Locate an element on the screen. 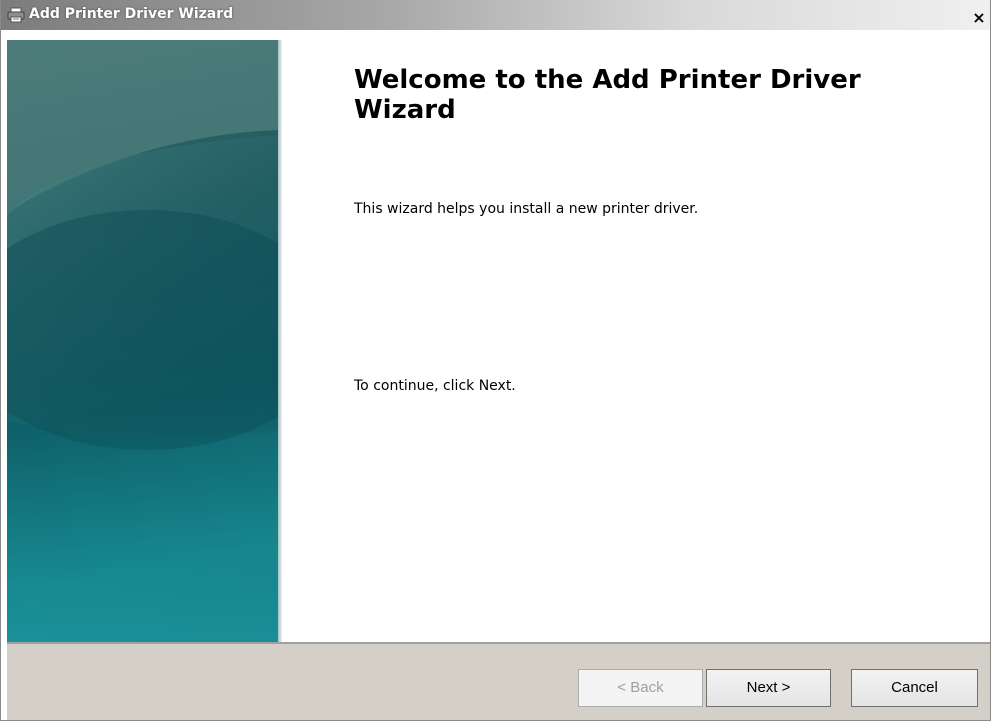 The image size is (991, 721). banner-divider is located at coordinates (280, 341).